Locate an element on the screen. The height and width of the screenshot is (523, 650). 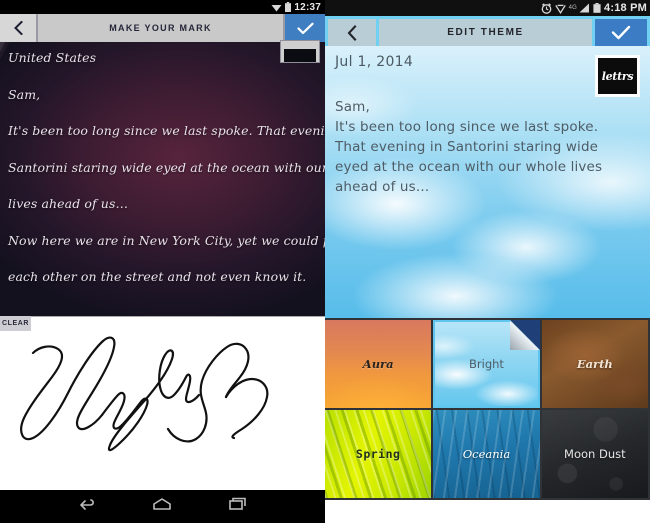
android-nav-bar is located at coordinates (162, 506).